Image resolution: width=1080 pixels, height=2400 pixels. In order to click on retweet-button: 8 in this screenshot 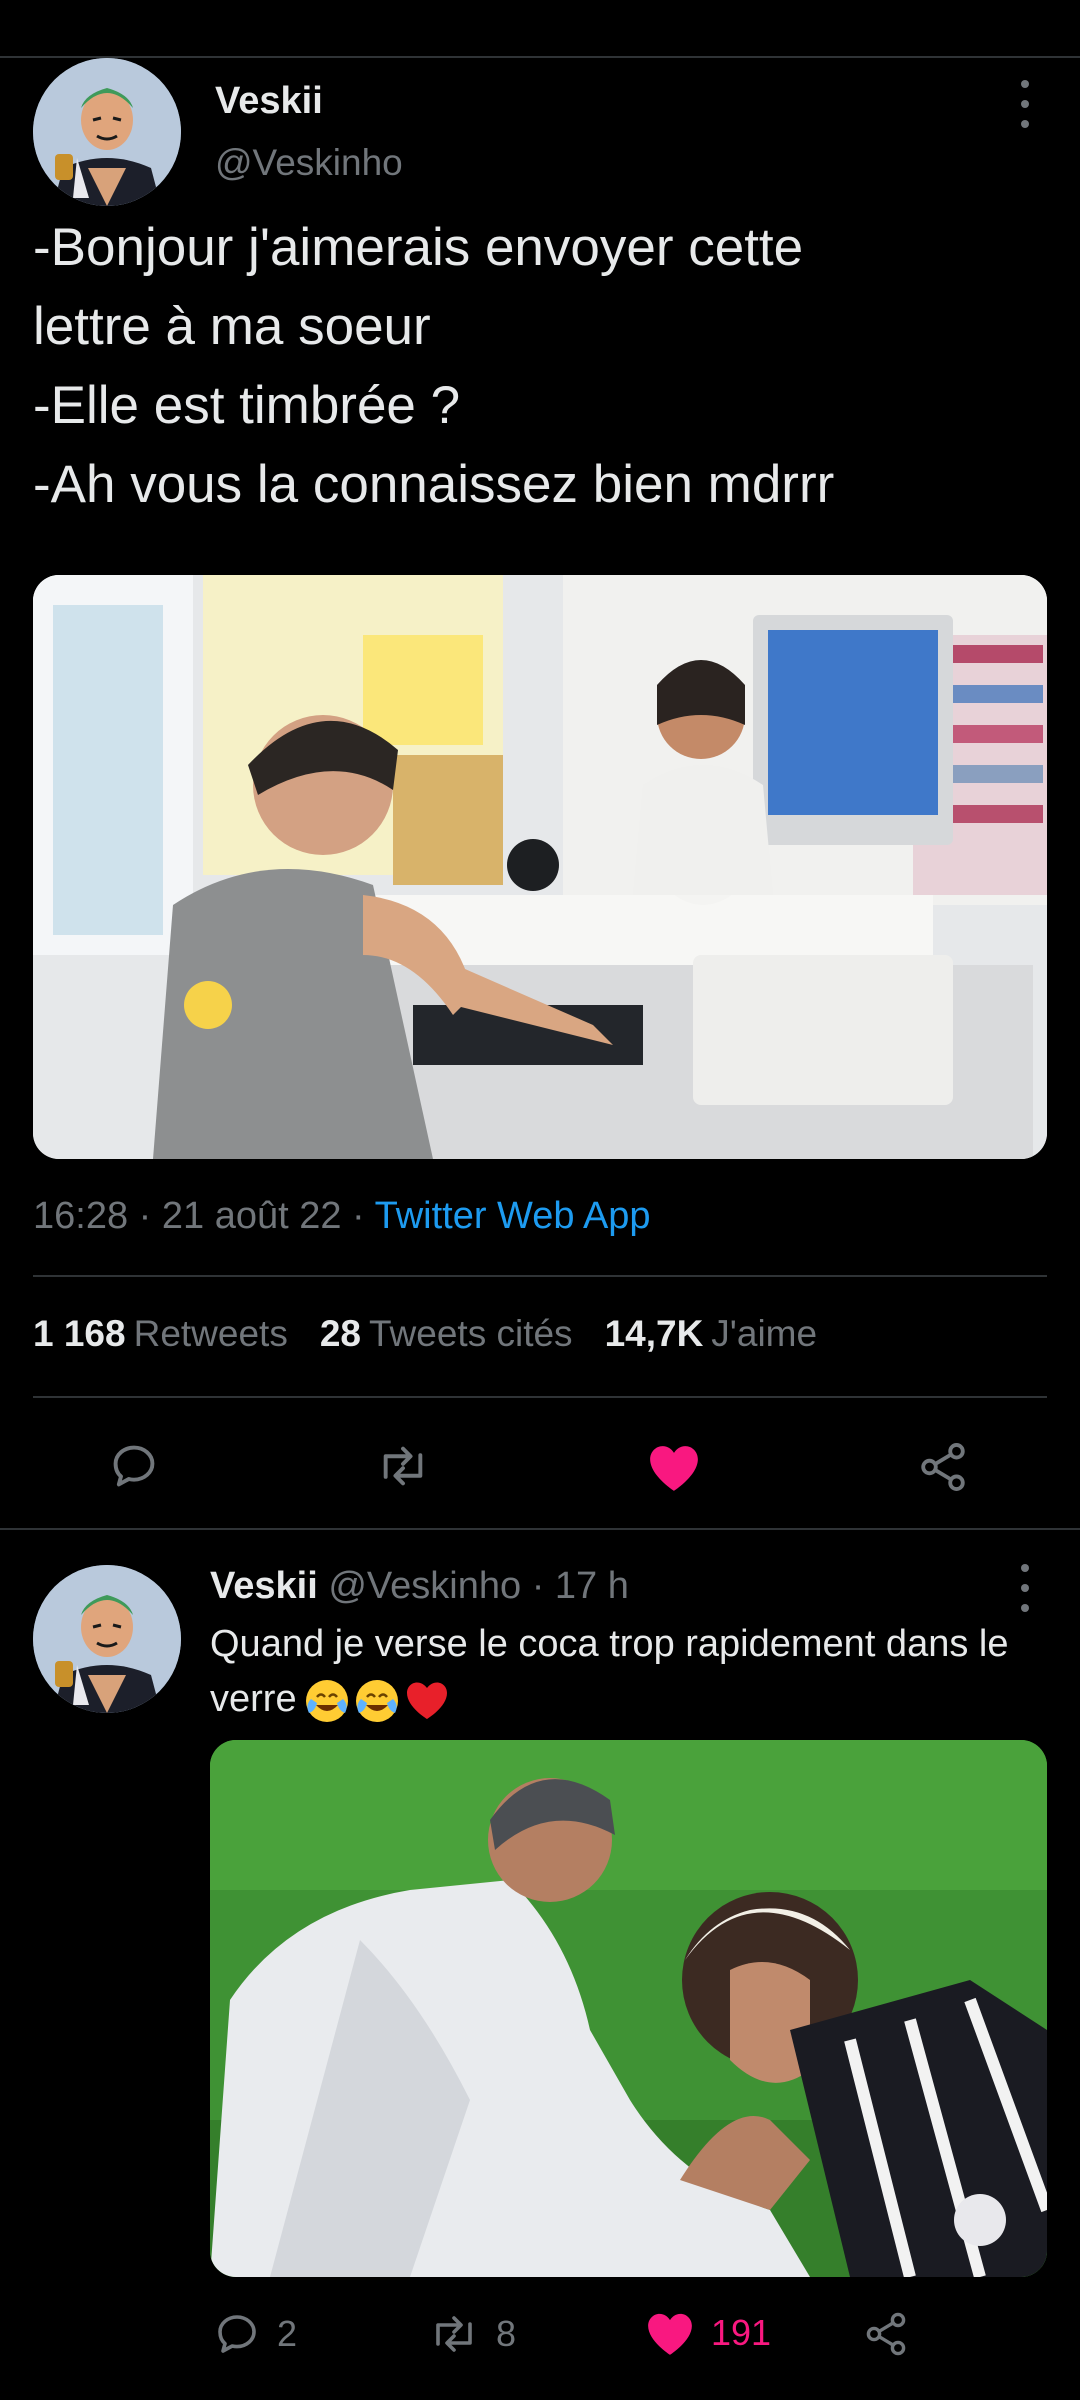, I will do `click(472, 2334)`.